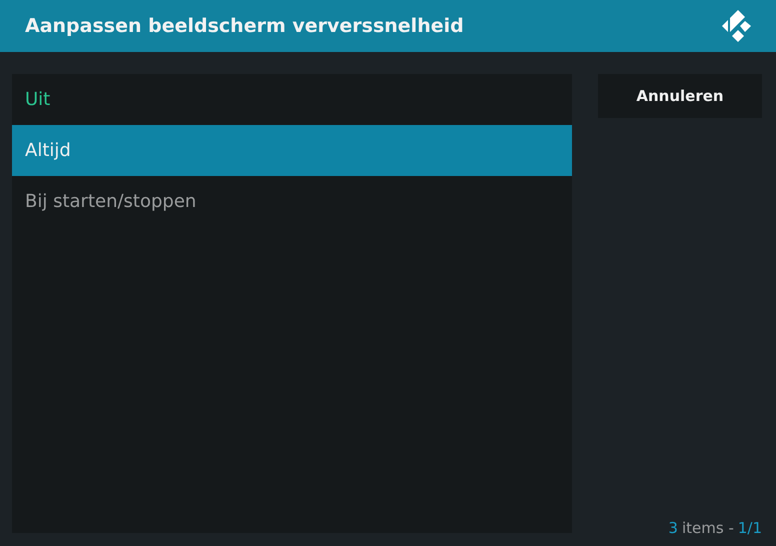  What do you see at coordinates (292, 201) in the screenshot?
I see `list-item: Bij starten/stoppen` at bounding box center [292, 201].